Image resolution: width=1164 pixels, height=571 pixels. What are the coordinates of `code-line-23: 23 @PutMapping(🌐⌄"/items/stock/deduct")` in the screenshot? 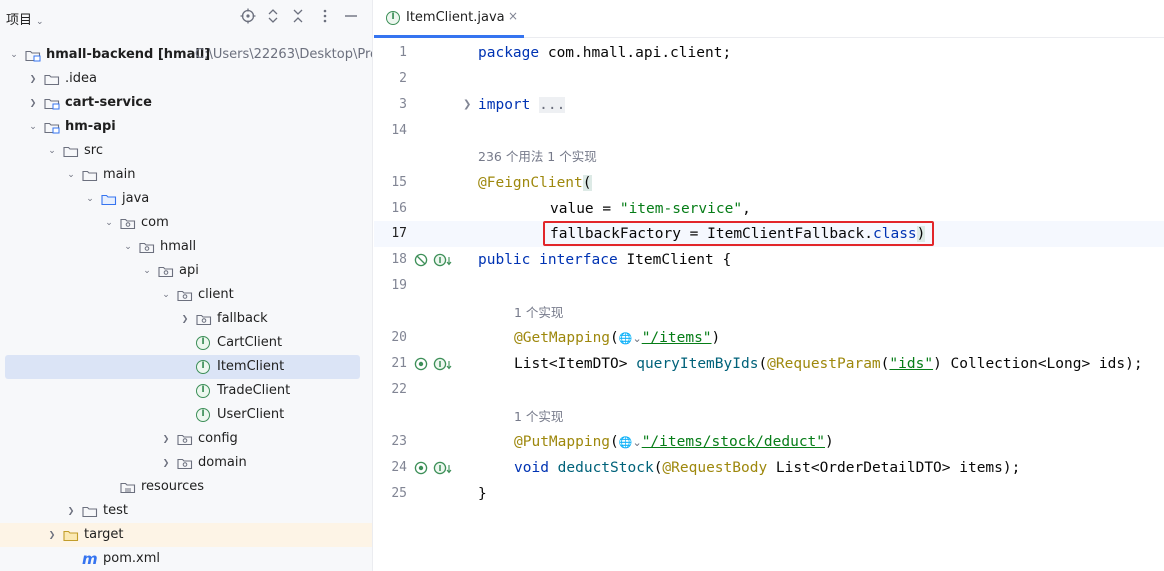 It's located at (769, 442).